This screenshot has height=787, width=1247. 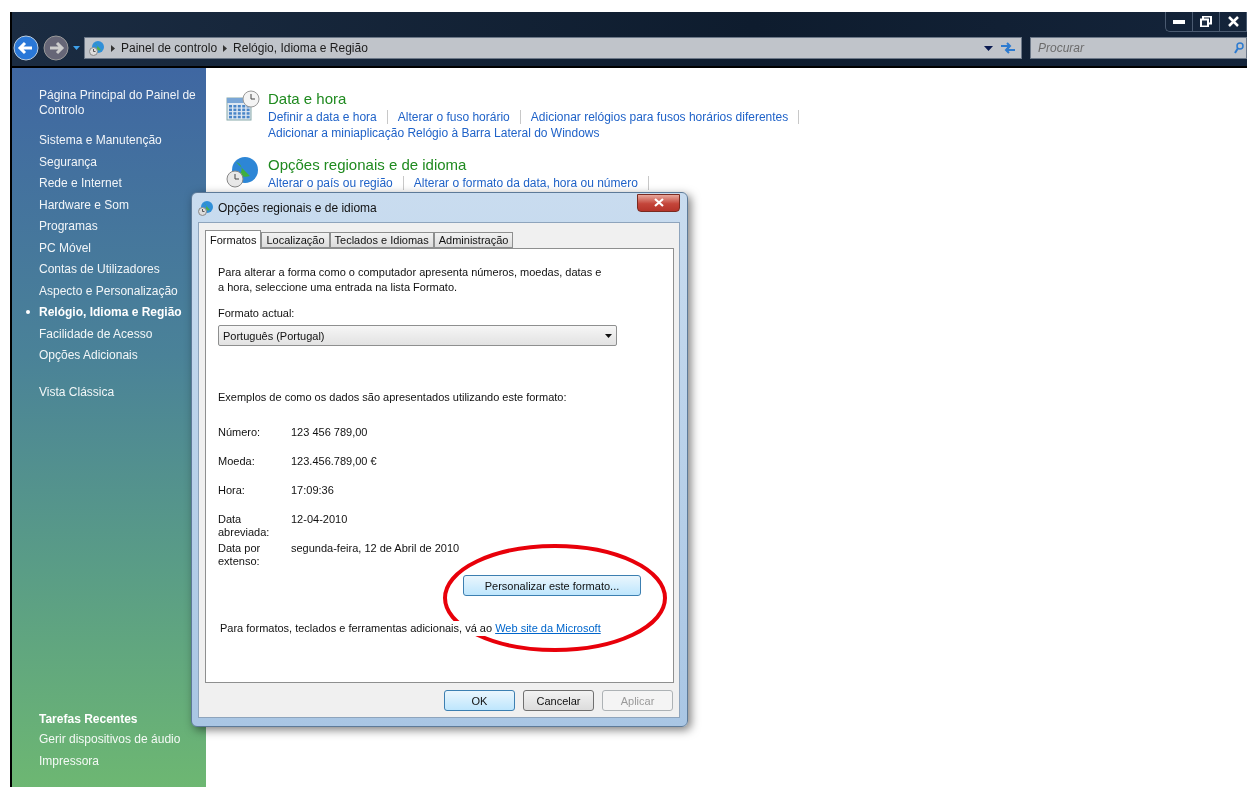 What do you see at coordinates (479, 700) in the screenshot?
I see `dialog-button: OK` at bounding box center [479, 700].